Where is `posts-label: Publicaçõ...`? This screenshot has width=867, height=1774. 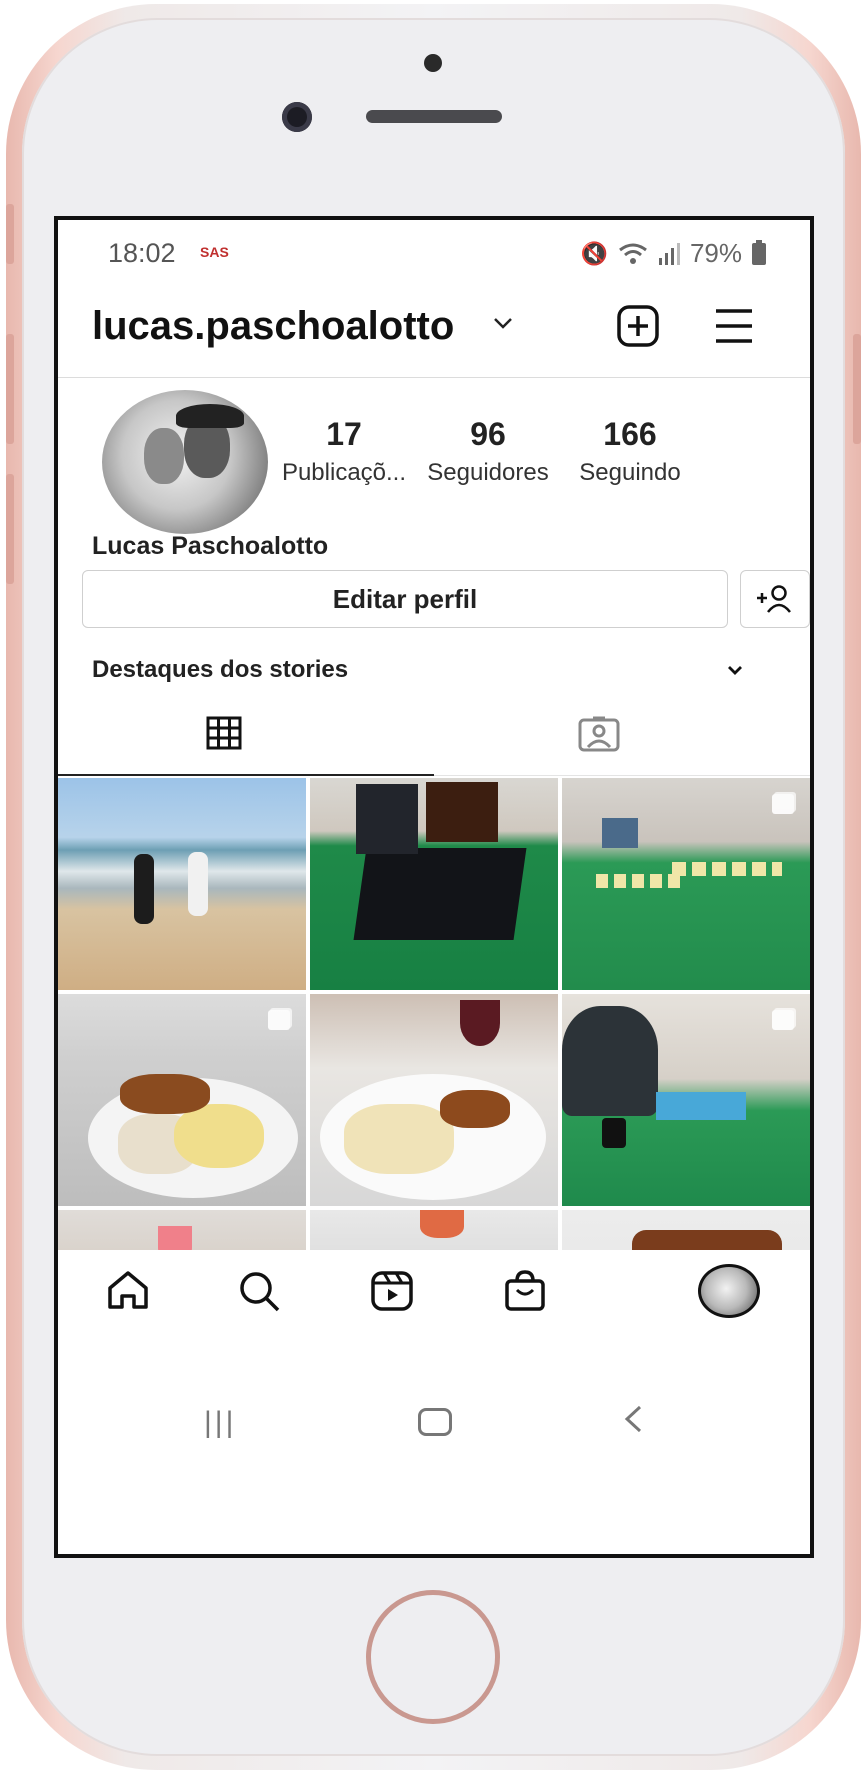 posts-label: Publicaçõ... is located at coordinates (344, 472).